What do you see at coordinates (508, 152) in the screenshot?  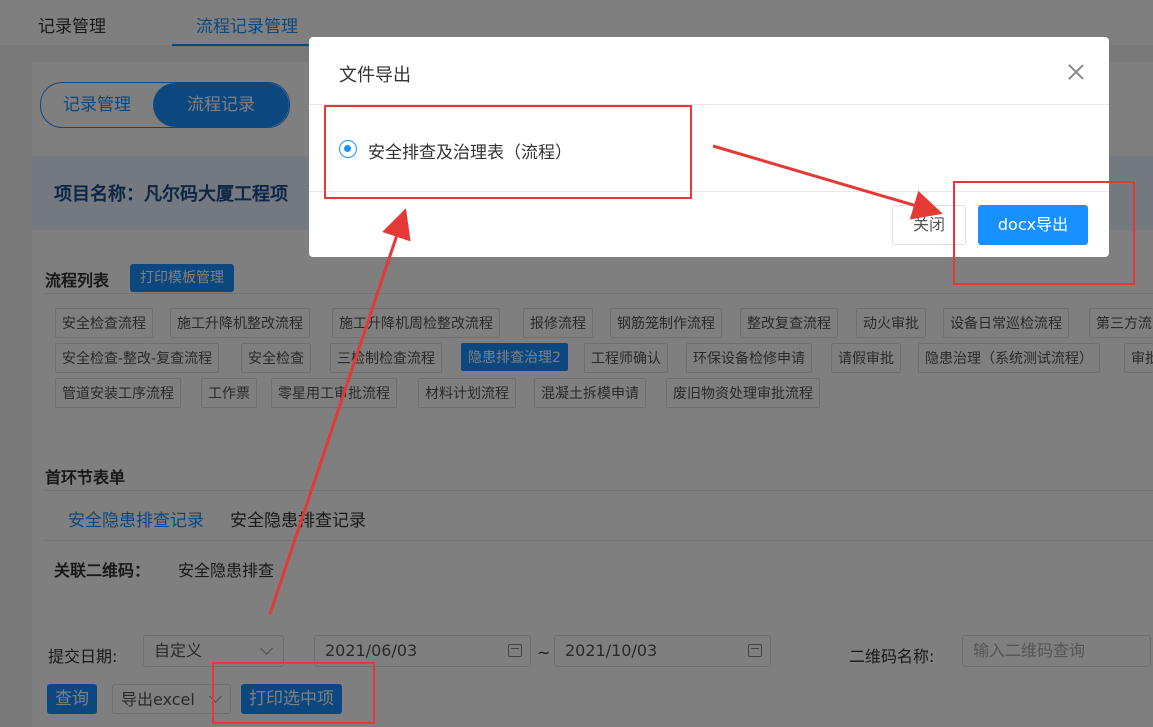 I see `annotation-box-option` at bounding box center [508, 152].